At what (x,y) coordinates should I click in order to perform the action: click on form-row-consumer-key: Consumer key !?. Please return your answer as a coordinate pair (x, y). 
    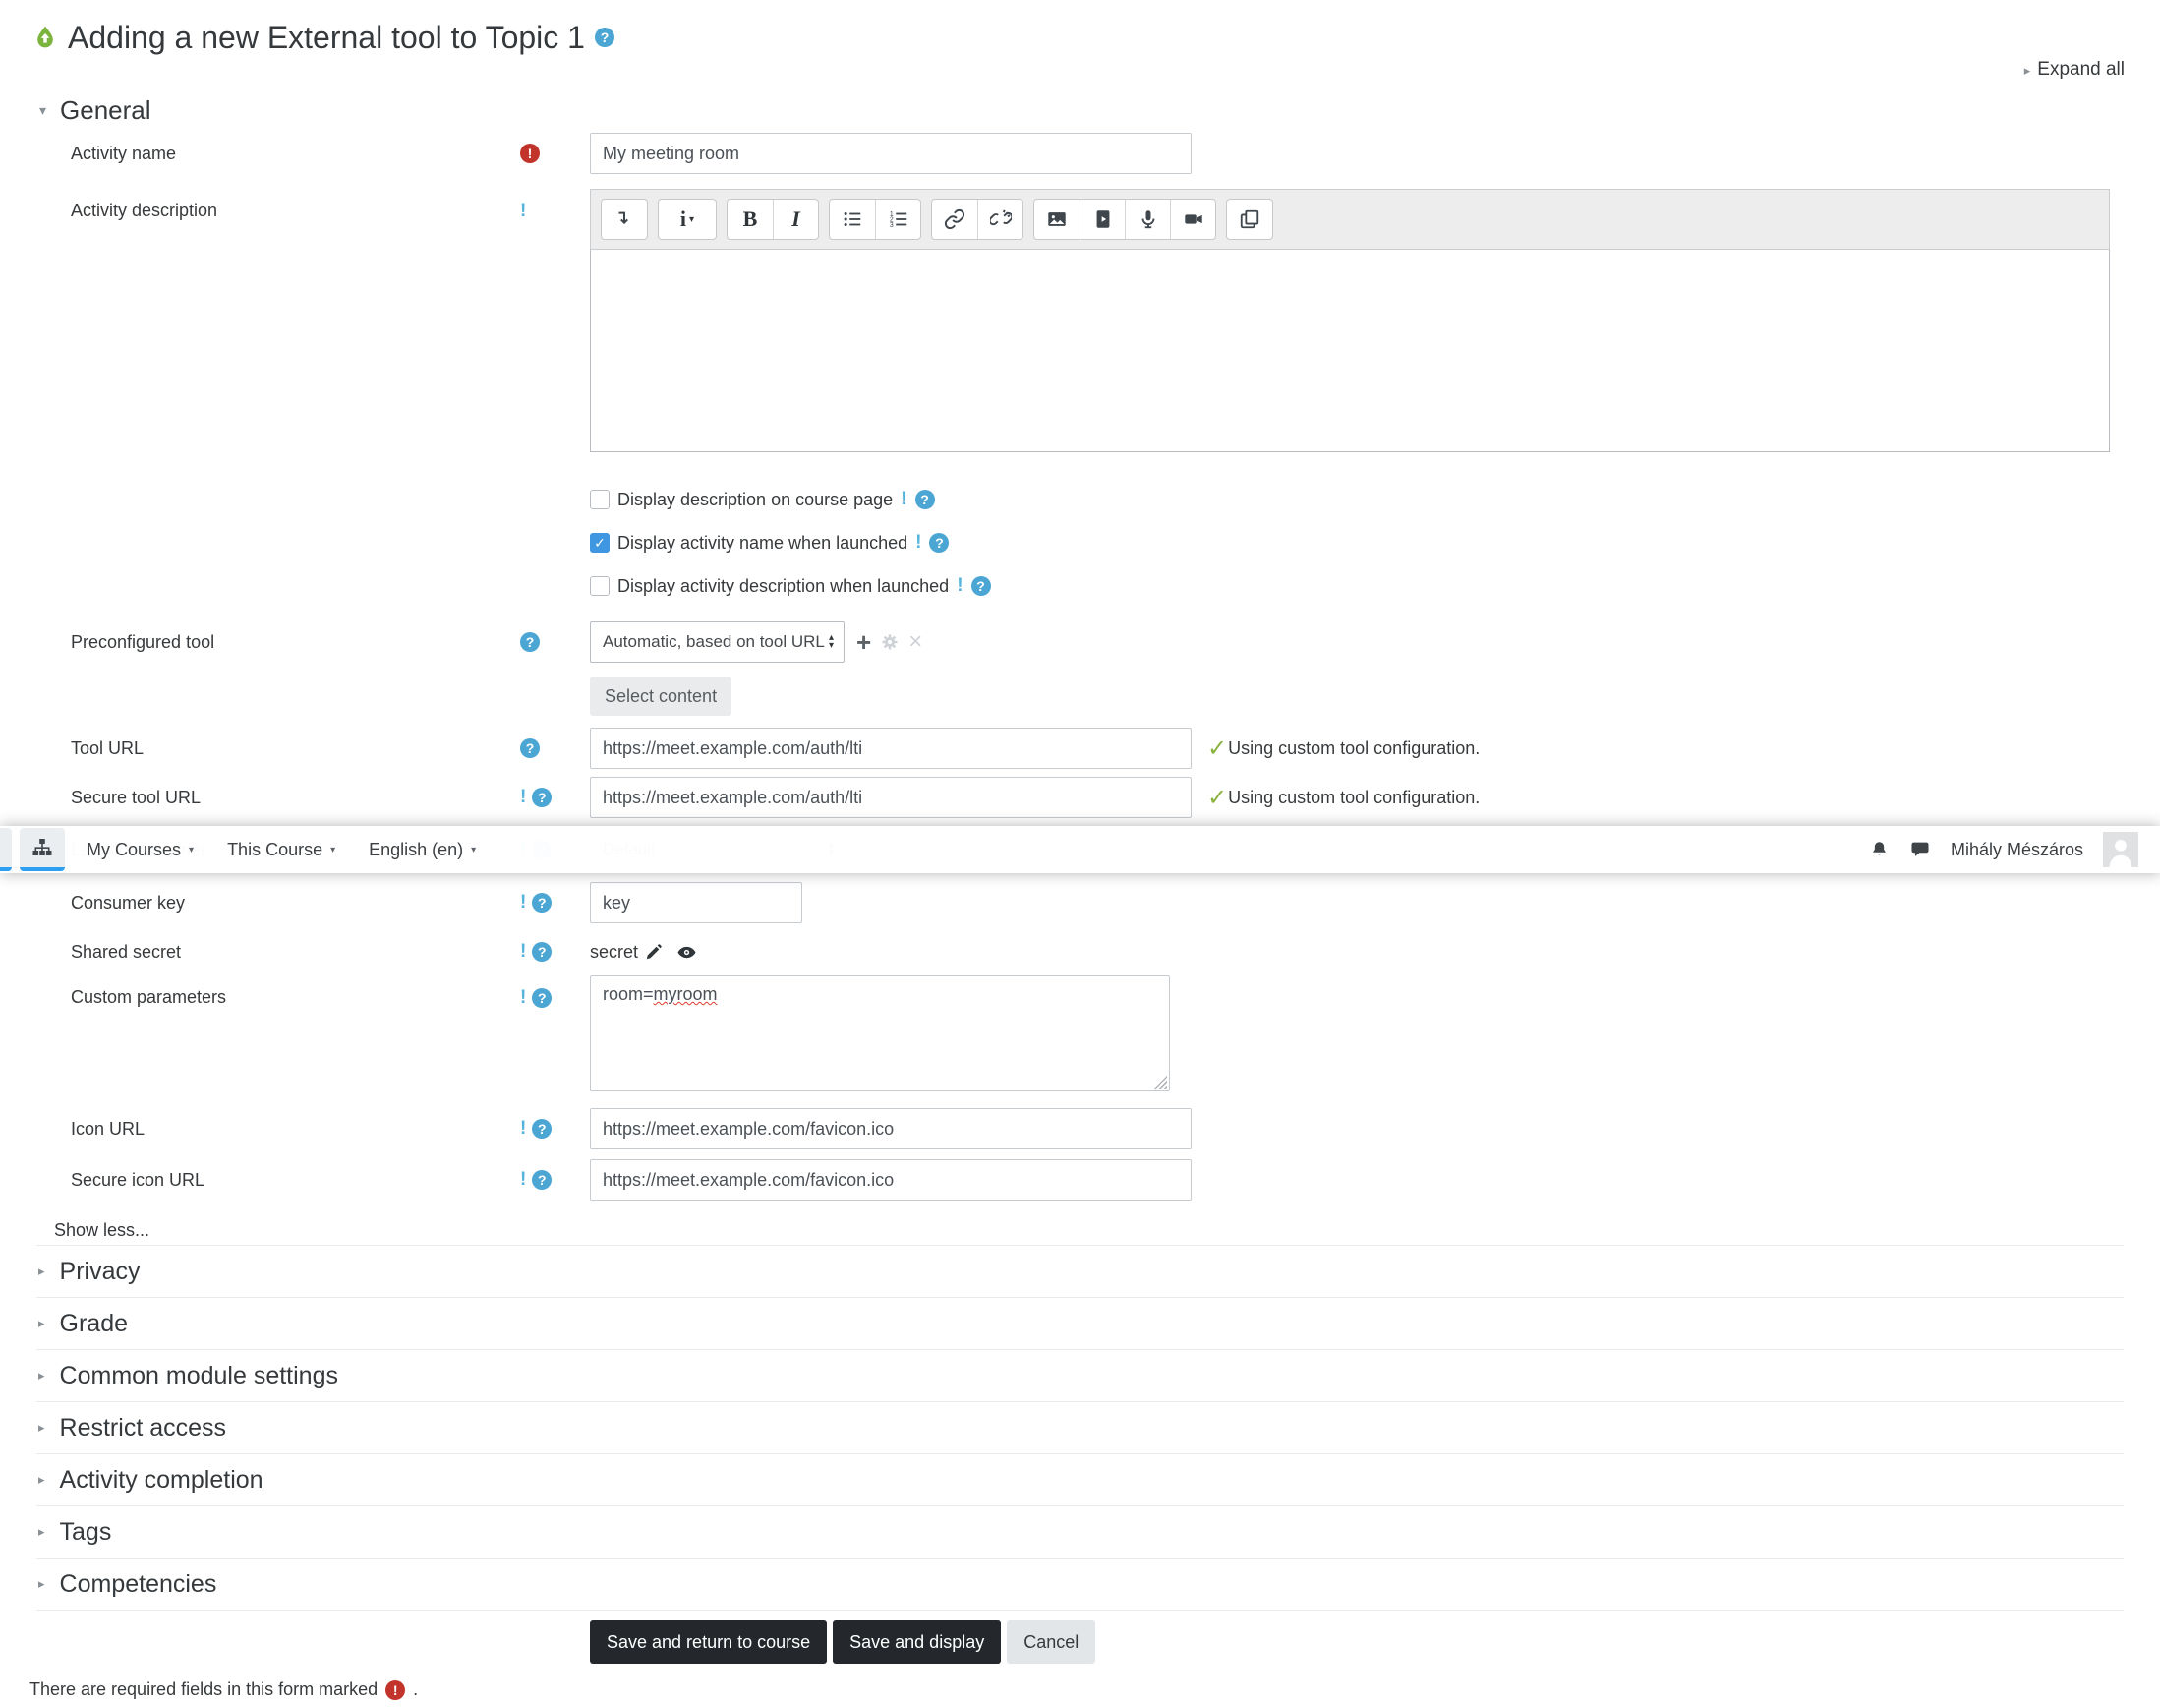
    Looking at the image, I should click on (1080, 903).